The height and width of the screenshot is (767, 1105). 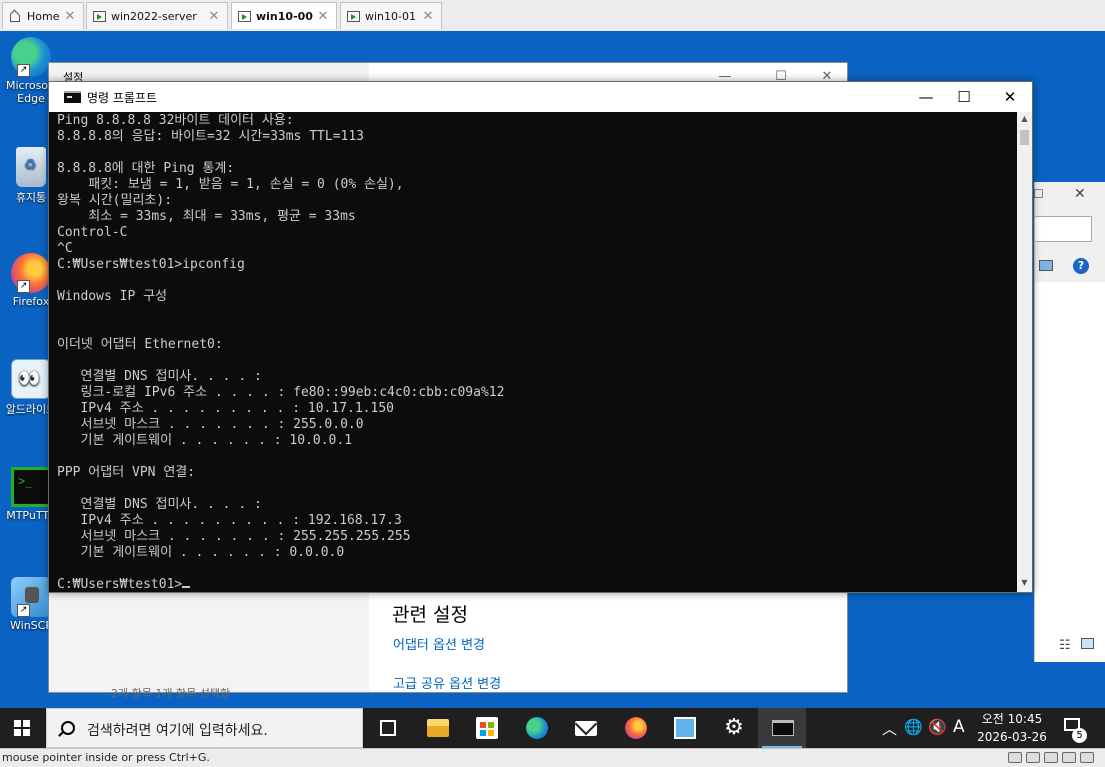 I want to click on task-view-icon, so click(x=388, y=728).